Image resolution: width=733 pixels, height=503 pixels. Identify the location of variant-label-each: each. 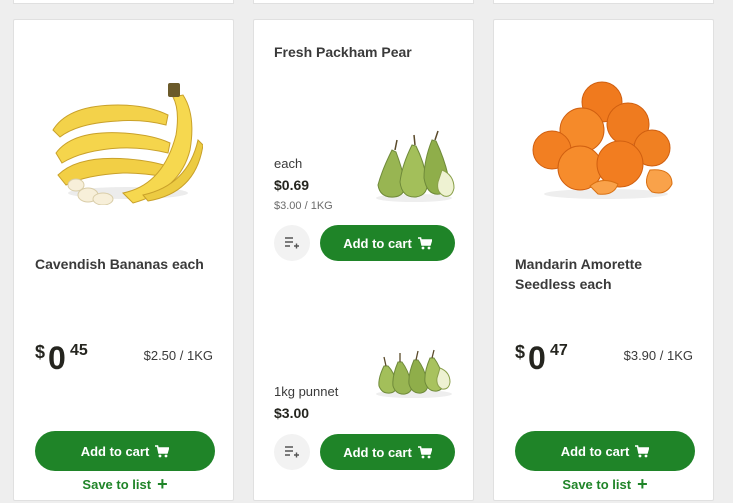
(288, 163).